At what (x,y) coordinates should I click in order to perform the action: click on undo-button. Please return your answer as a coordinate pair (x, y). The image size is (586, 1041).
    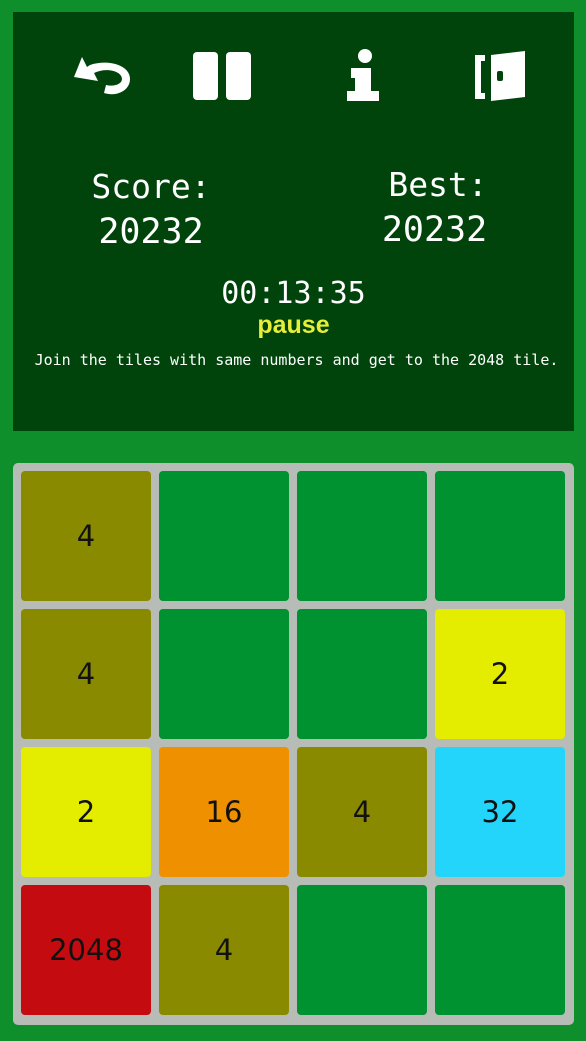
    Looking at the image, I should click on (101, 77).